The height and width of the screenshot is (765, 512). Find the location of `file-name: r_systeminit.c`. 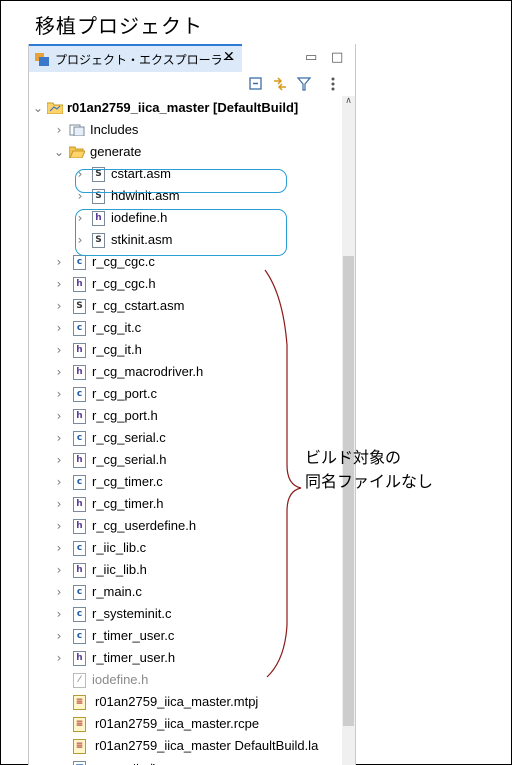

file-name: r_systeminit.c is located at coordinates (132, 613).